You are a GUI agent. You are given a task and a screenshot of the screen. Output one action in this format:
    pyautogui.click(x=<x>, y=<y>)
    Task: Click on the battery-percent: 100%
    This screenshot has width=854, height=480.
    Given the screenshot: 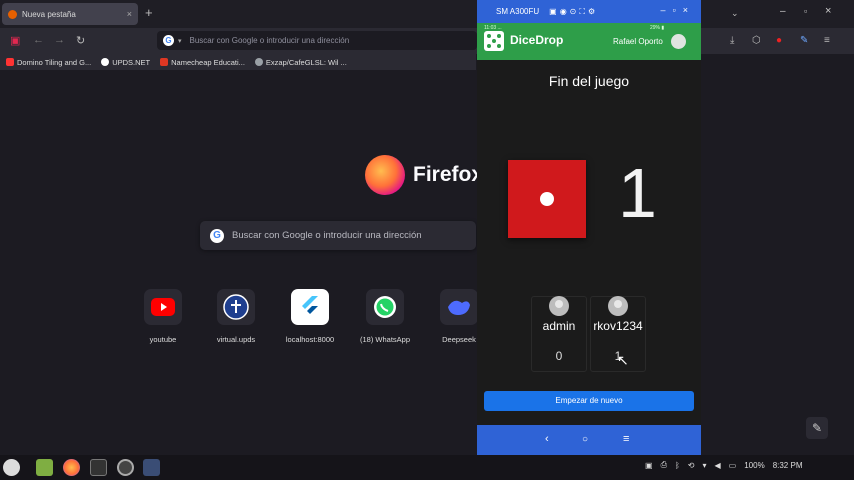 What is the action you would take?
    pyautogui.click(x=754, y=465)
    